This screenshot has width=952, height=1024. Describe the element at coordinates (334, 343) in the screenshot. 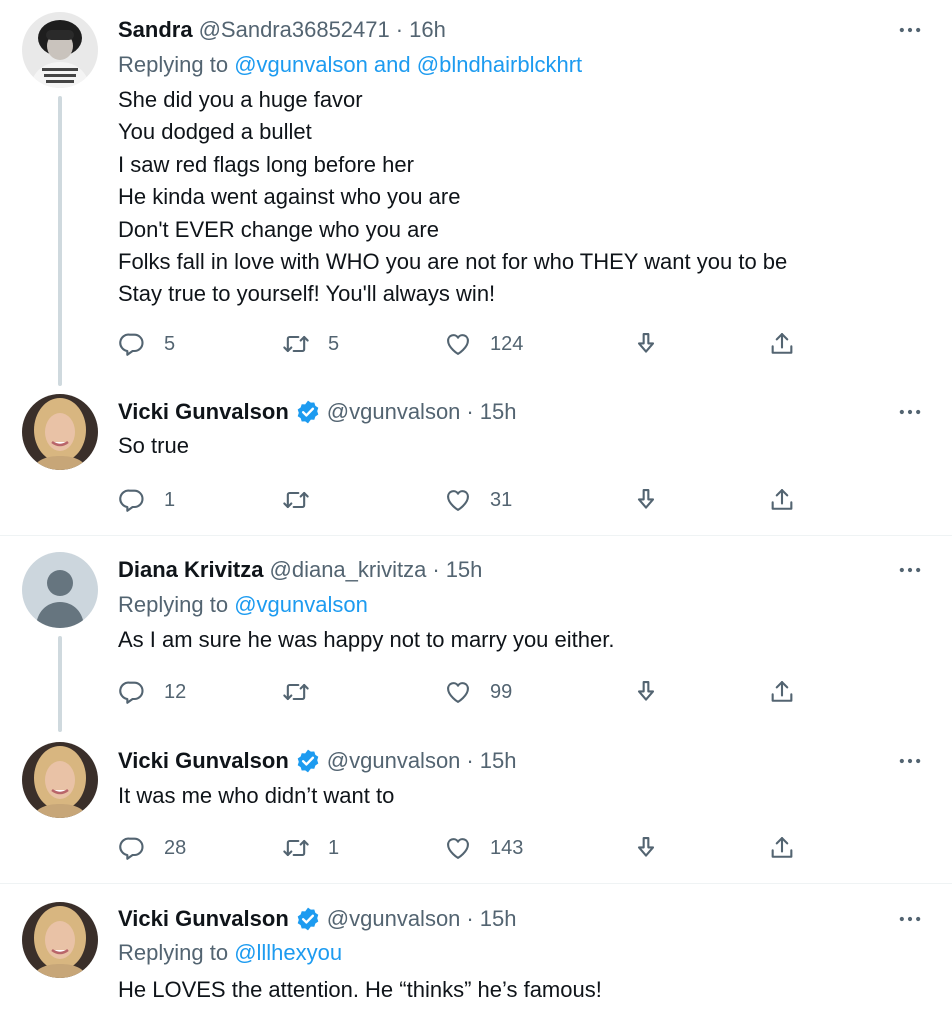

I see `retweet-count: 5` at that location.